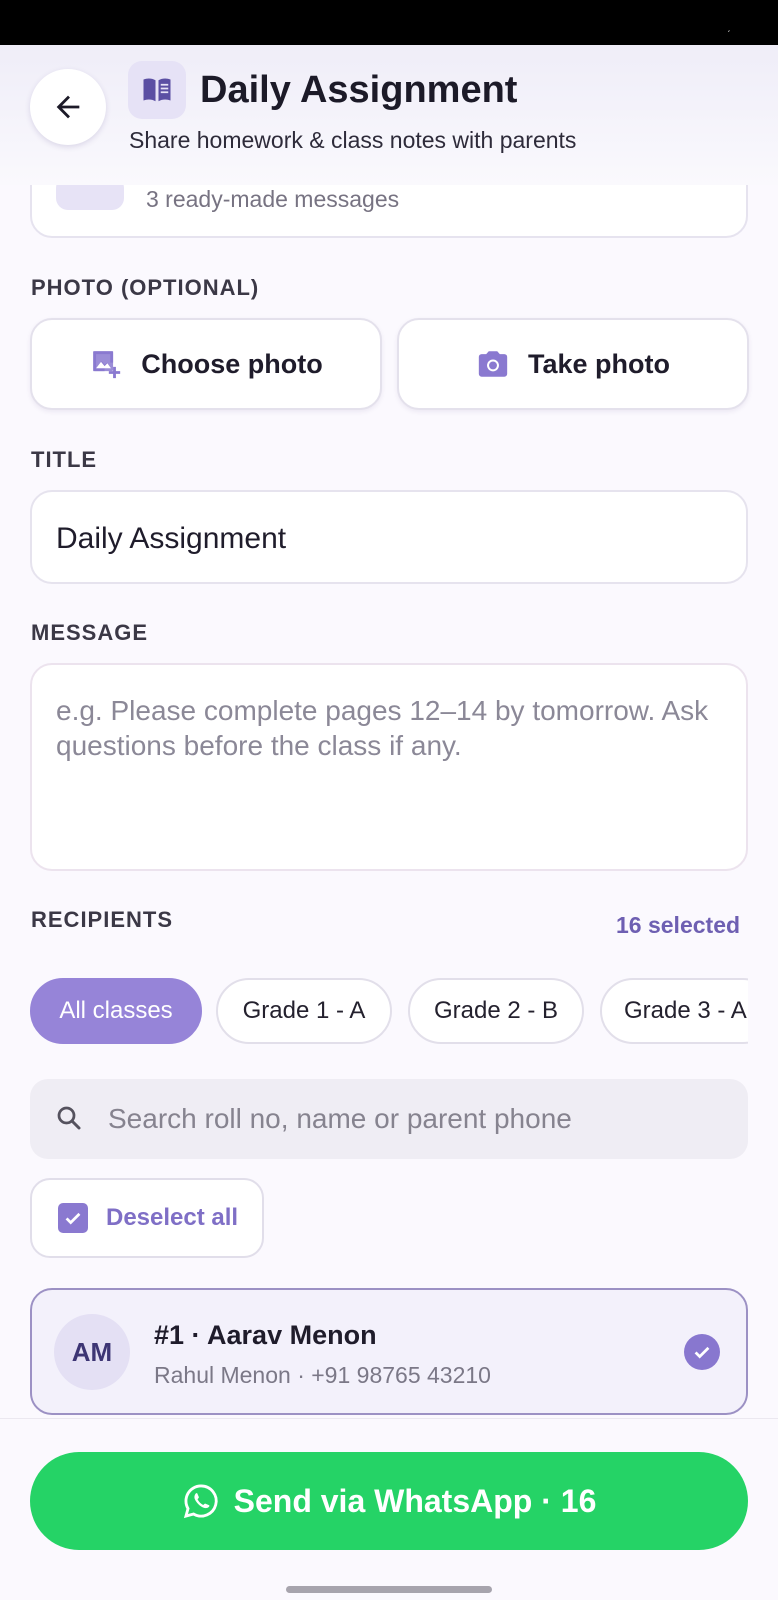 This screenshot has width=778, height=1600. I want to click on take-photo-button: Take photo, so click(573, 364).